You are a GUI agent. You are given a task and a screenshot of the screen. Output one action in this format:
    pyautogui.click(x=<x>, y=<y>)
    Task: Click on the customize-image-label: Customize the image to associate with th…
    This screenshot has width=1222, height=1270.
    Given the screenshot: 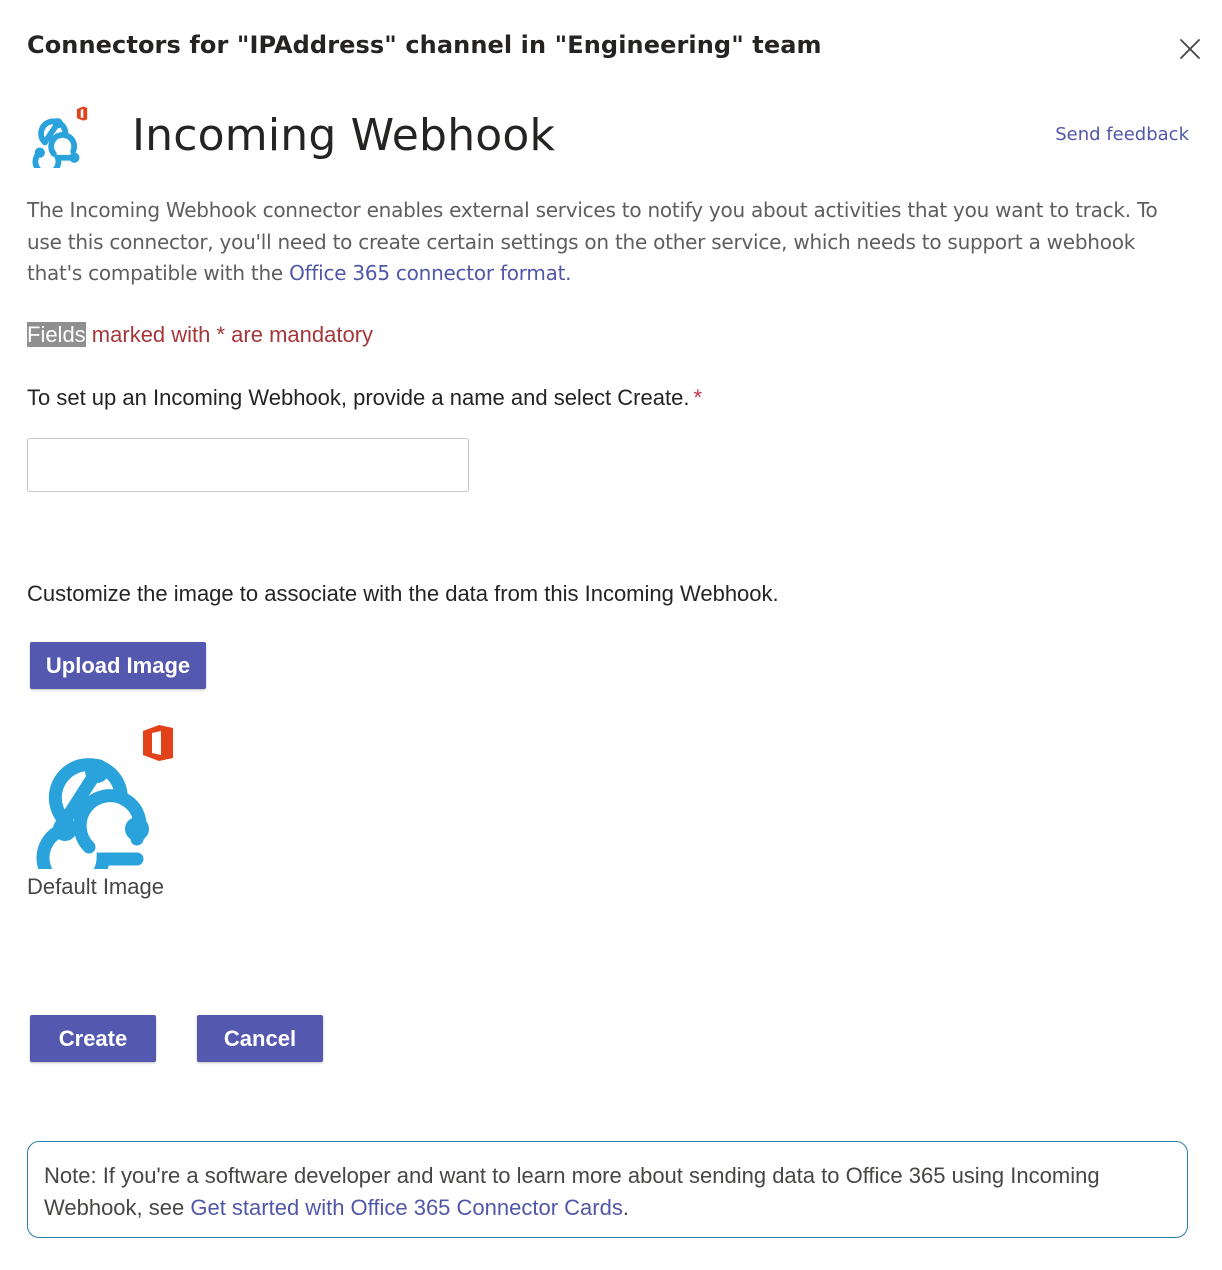 What is the action you would take?
    pyautogui.click(x=403, y=593)
    